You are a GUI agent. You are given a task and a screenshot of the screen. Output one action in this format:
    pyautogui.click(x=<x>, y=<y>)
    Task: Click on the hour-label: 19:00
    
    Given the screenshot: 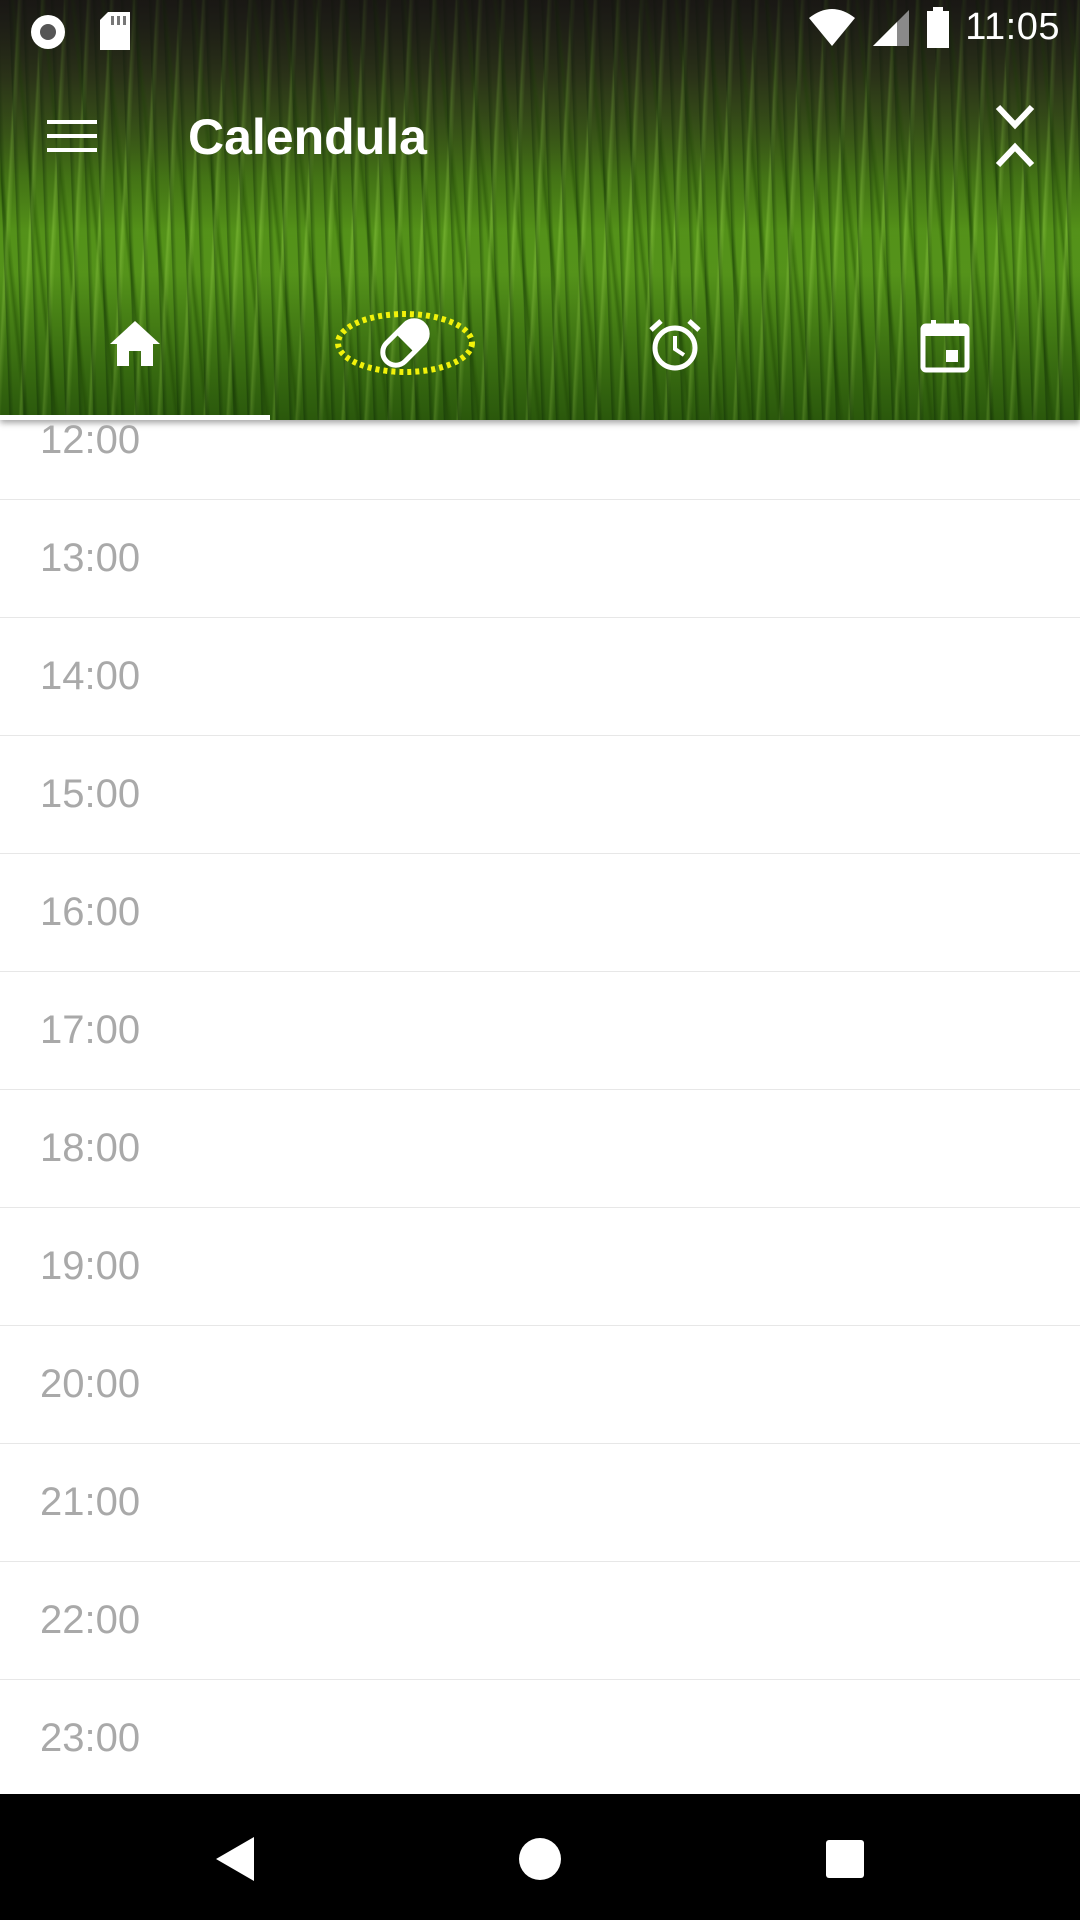 What is the action you would take?
    pyautogui.click(x=90, y=1266)
    